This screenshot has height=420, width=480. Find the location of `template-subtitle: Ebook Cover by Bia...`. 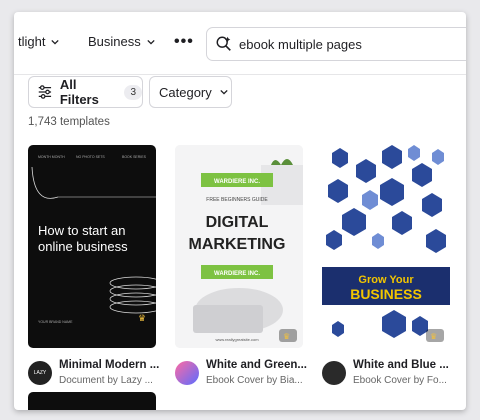

template-subtitle: Ebook Cover by Bia... is located at coordinates (254, 380).